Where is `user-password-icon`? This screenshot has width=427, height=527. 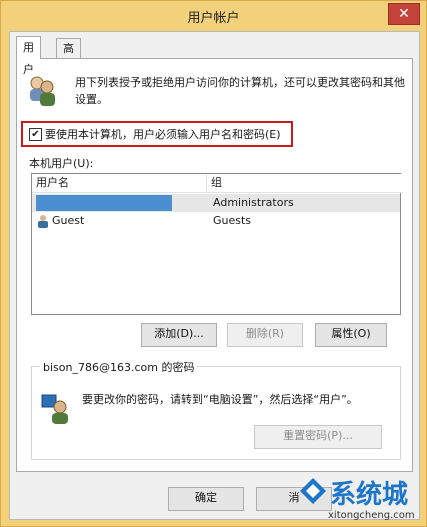
user-password-icon is located at coordinates (54, 409).